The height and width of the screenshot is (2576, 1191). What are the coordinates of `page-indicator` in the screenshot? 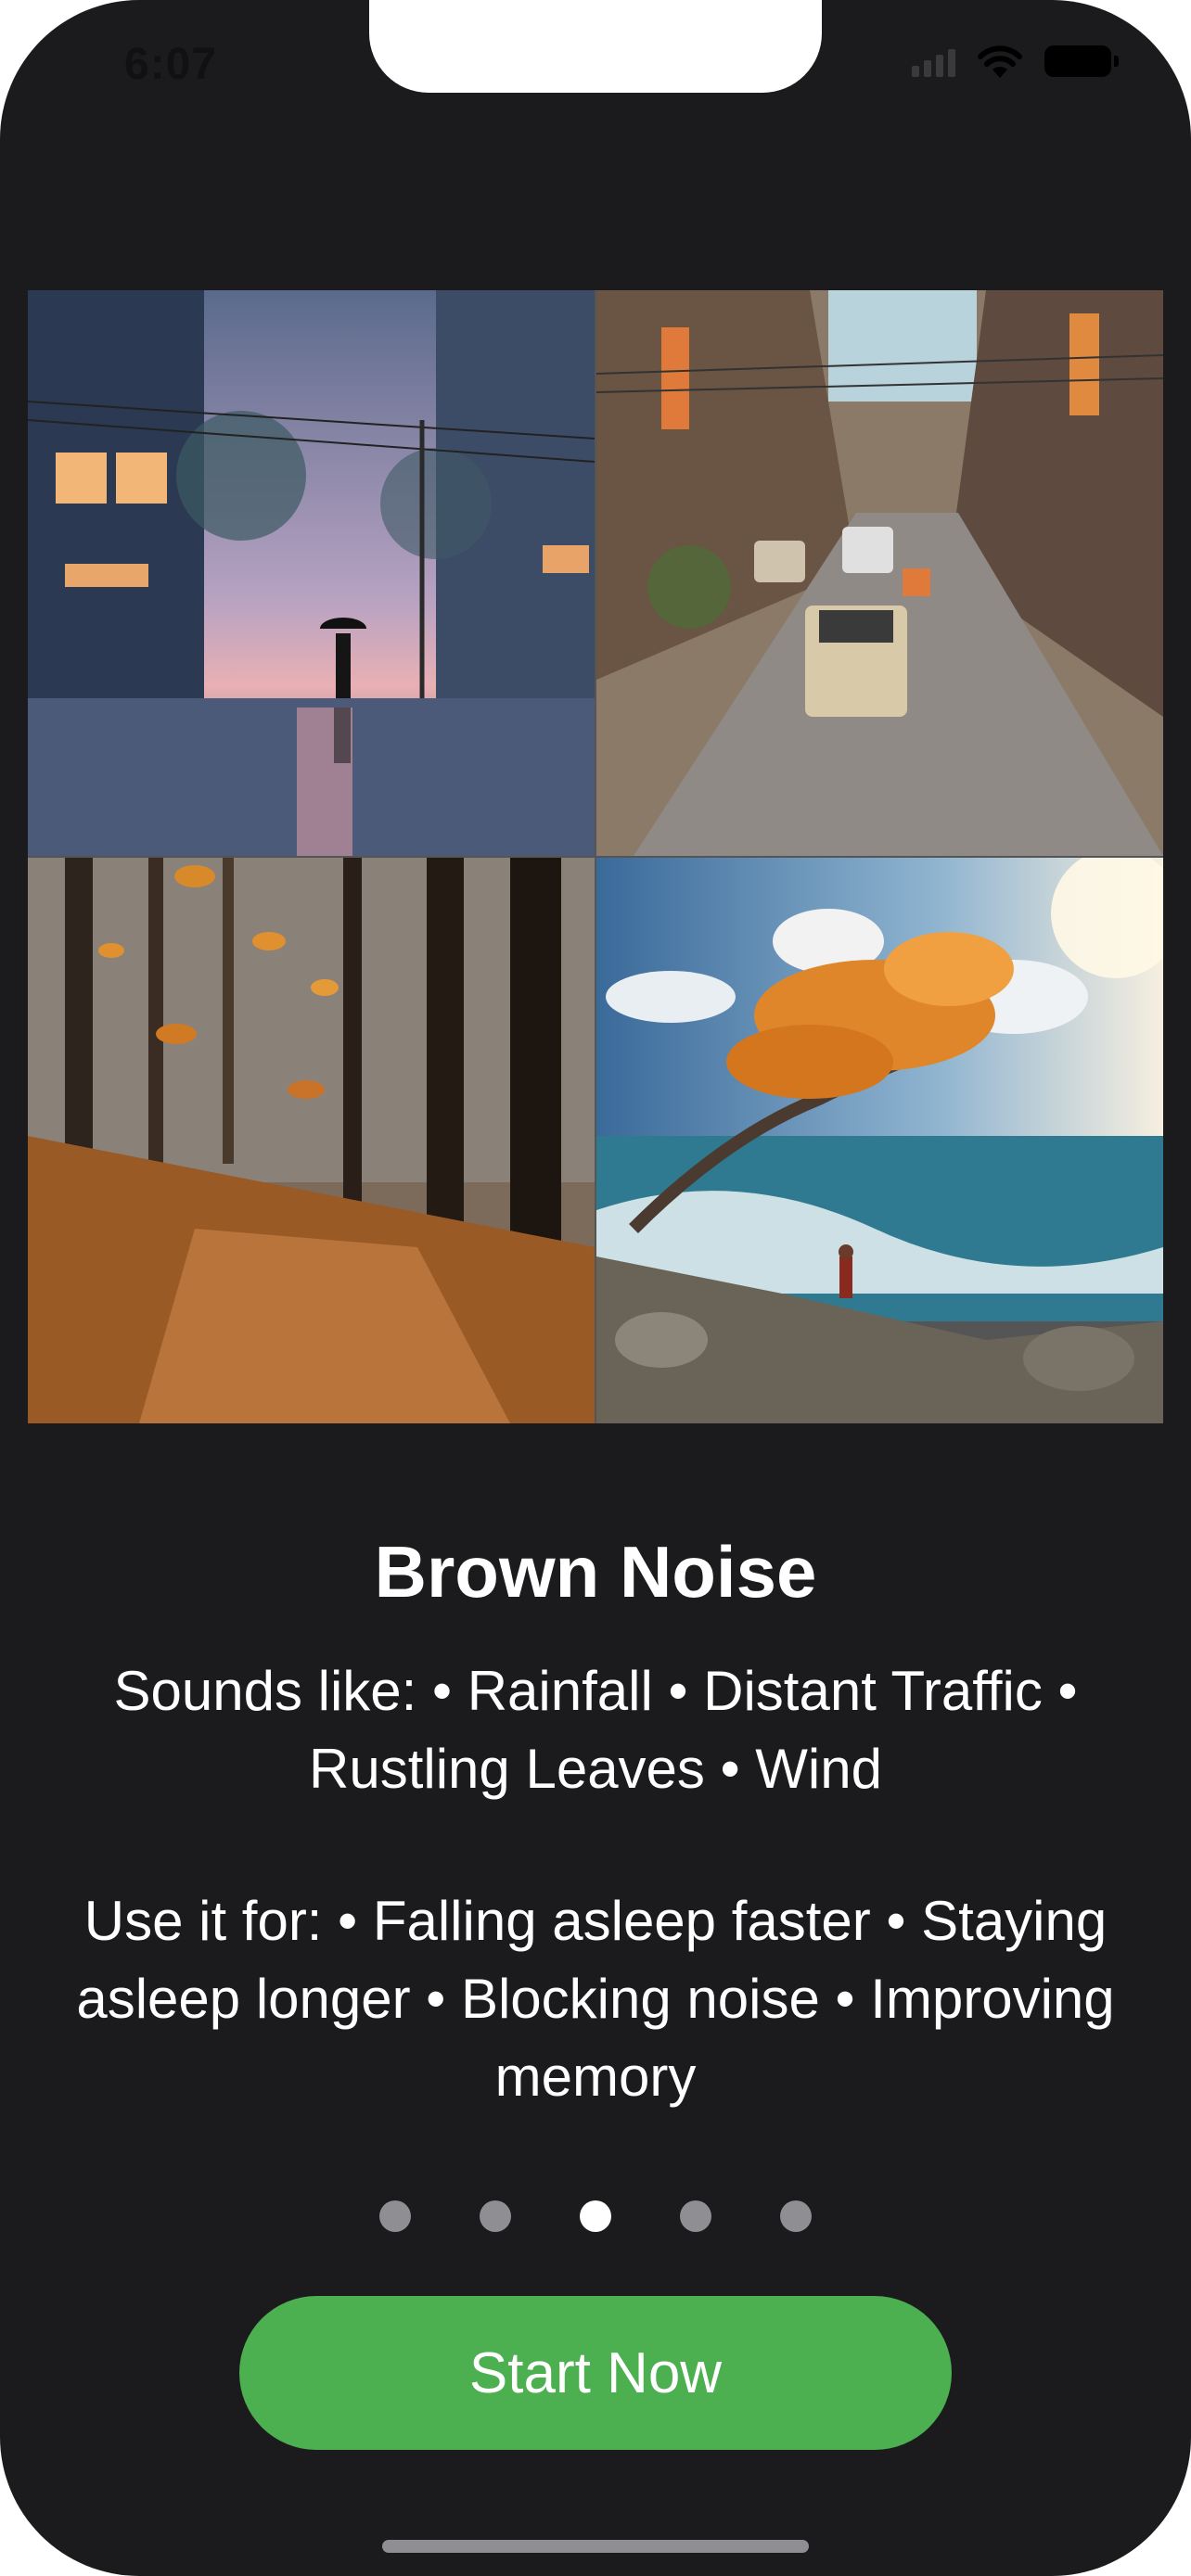 It's located at (595, 2216).